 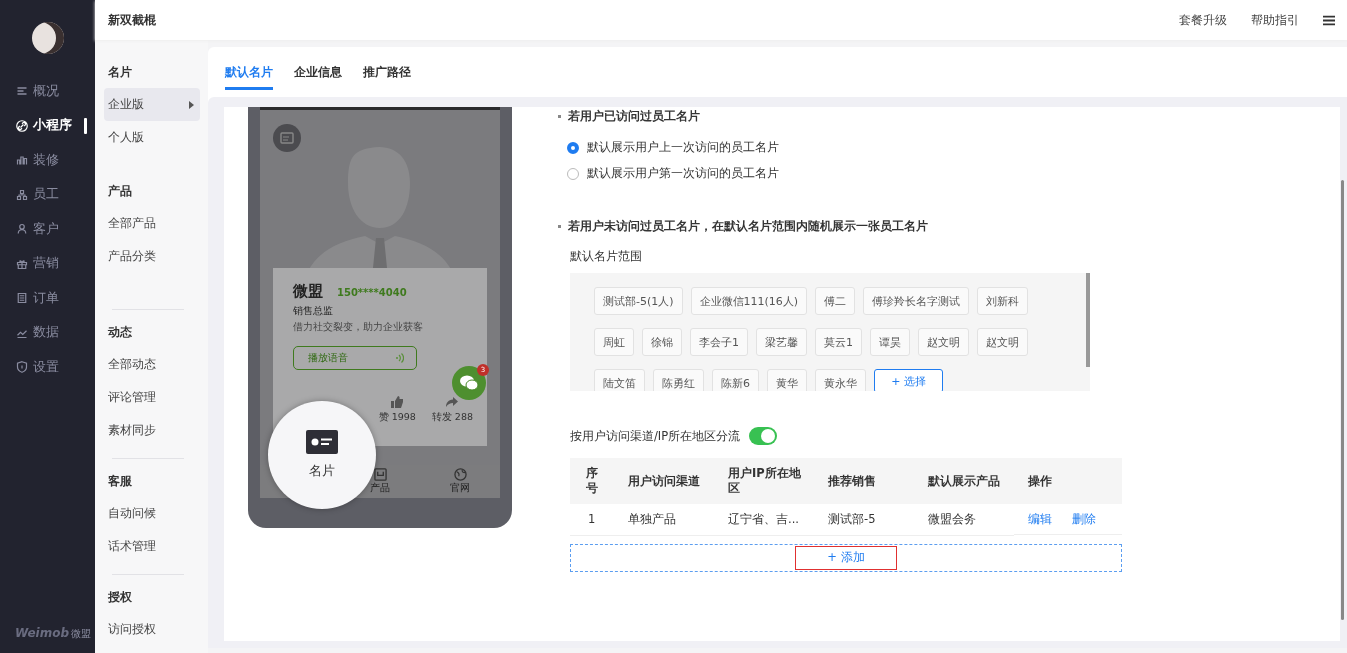 What do you see at coordinates (47, 367) in the screenshot?
I see `nav-item: 设置` at bounding box center [47, 367].